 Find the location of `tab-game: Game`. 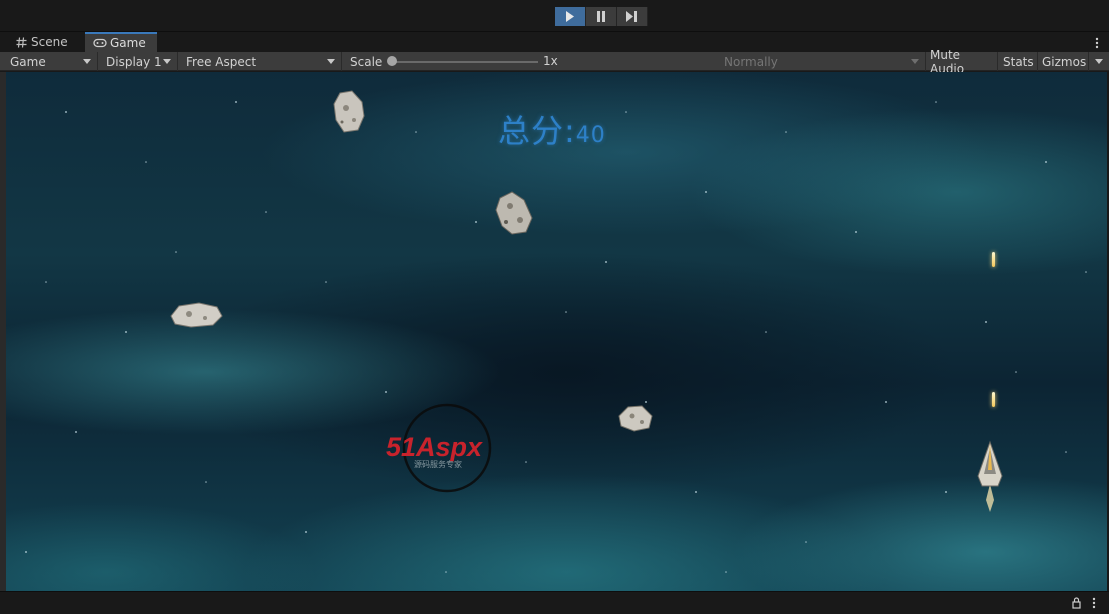

tab-game: Game is located at coordinates (121, 42).